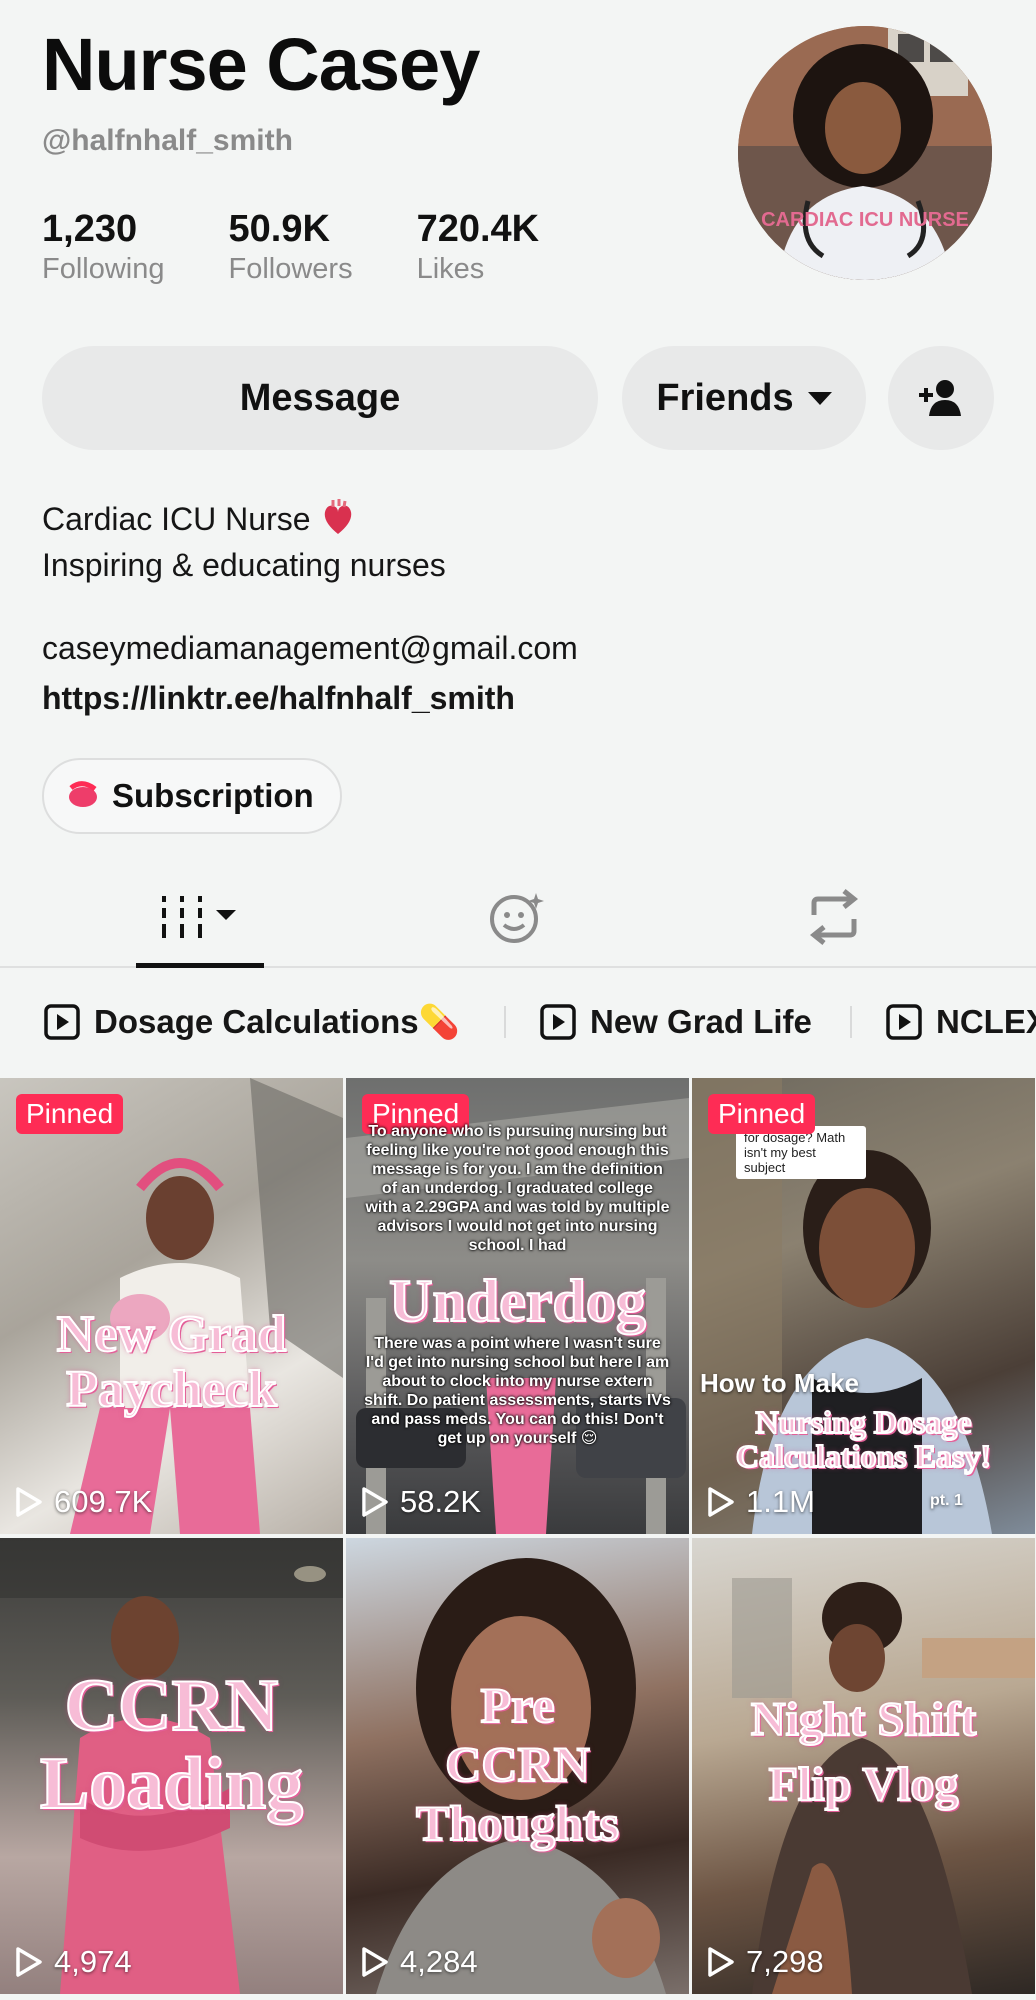 The height and width of the screenshot is (2000, 1036). Describe the element at coordinates (277, 1021) in the screenshot. I see `playlist-label: Dosage Calculations💊` at that location.